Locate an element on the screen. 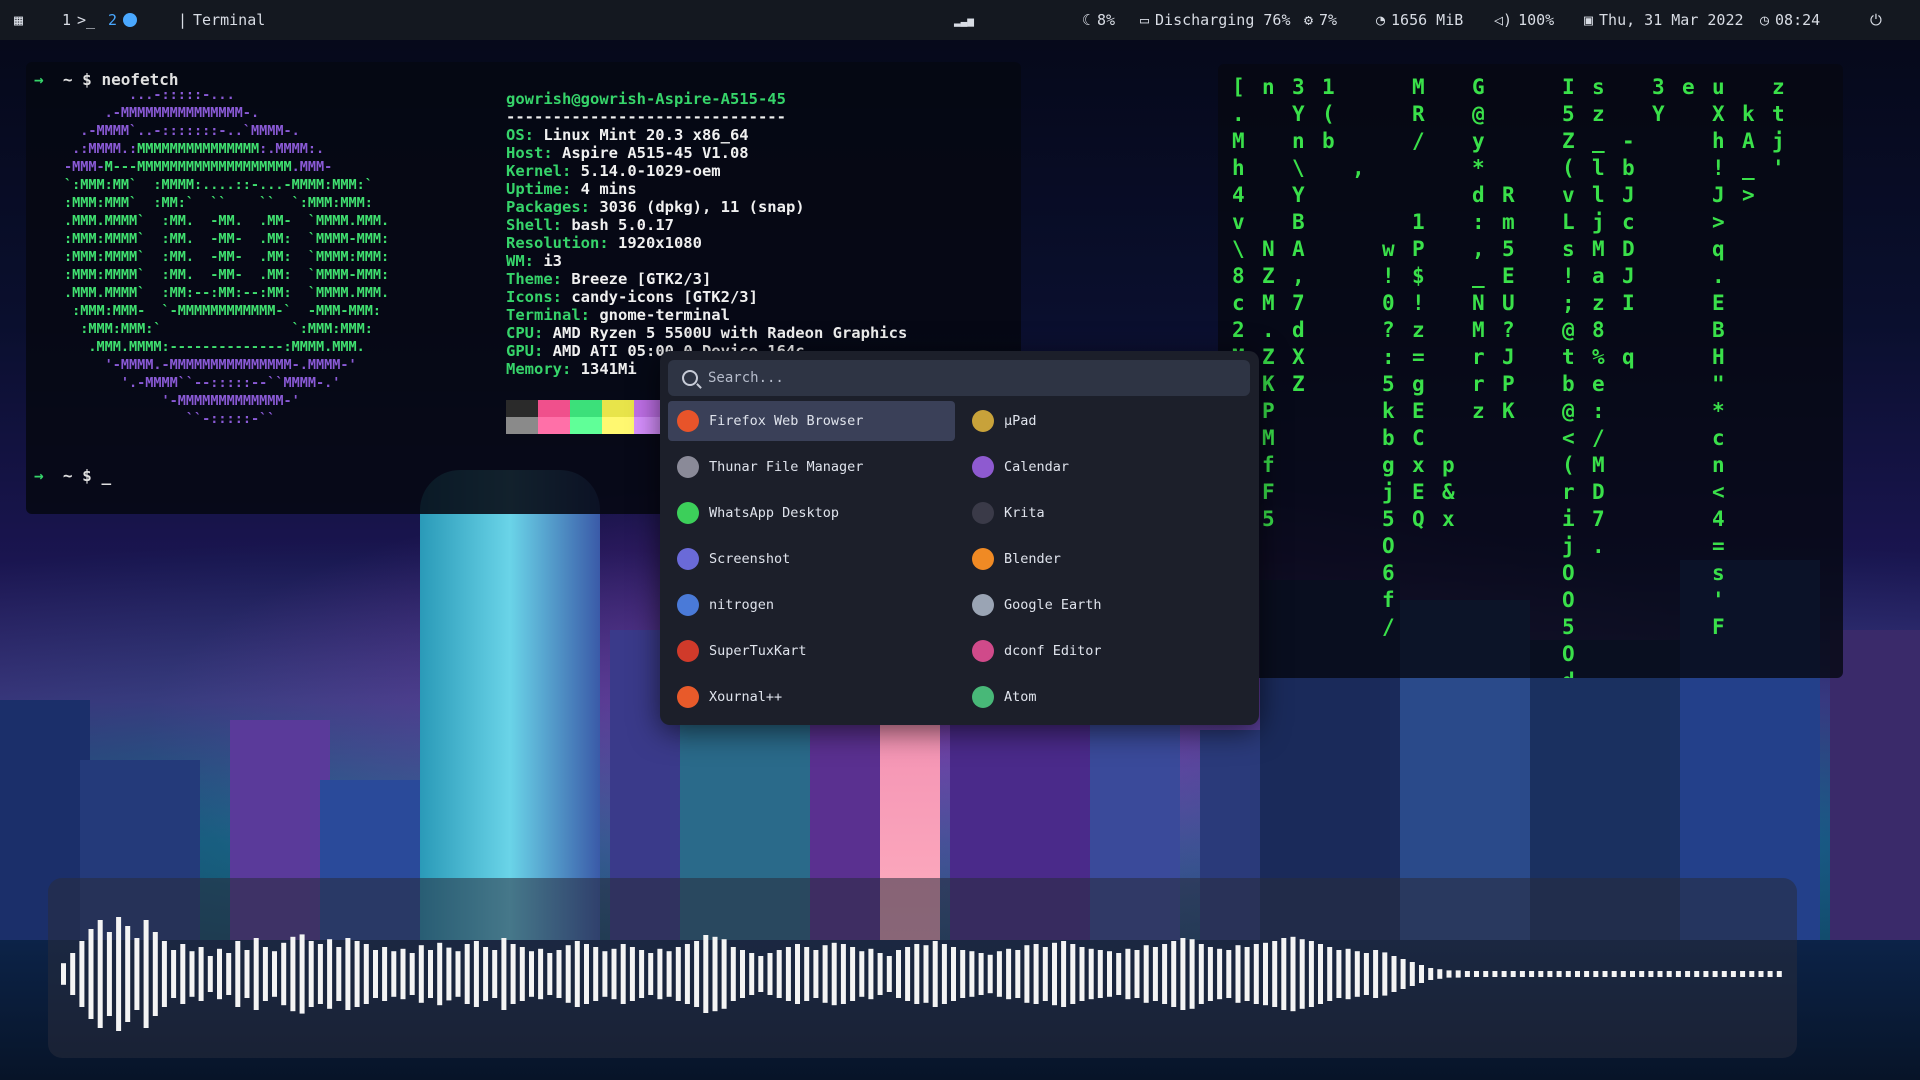  google-earth-icon is located at coordinates (983, 605).